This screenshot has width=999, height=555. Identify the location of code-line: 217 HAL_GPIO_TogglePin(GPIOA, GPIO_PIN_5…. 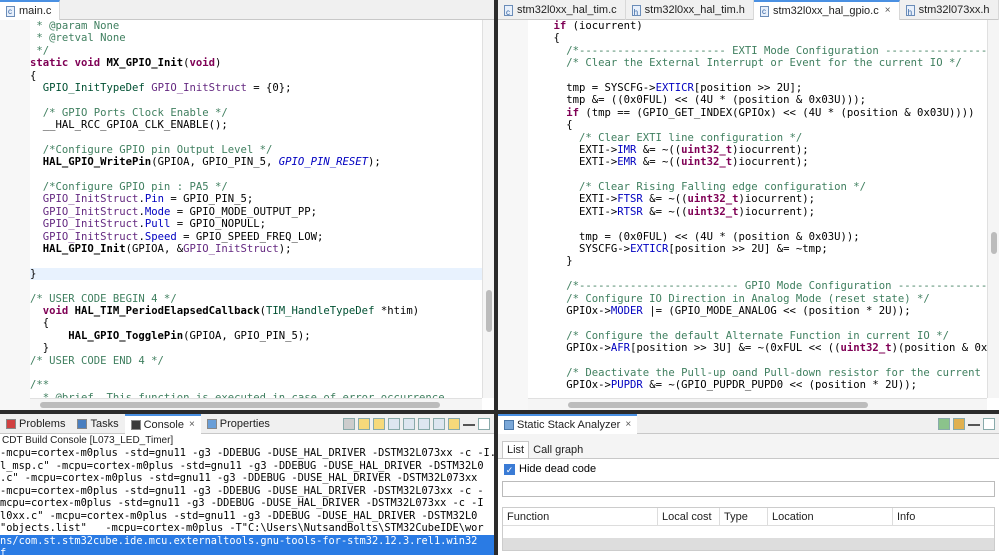
(256, 336).